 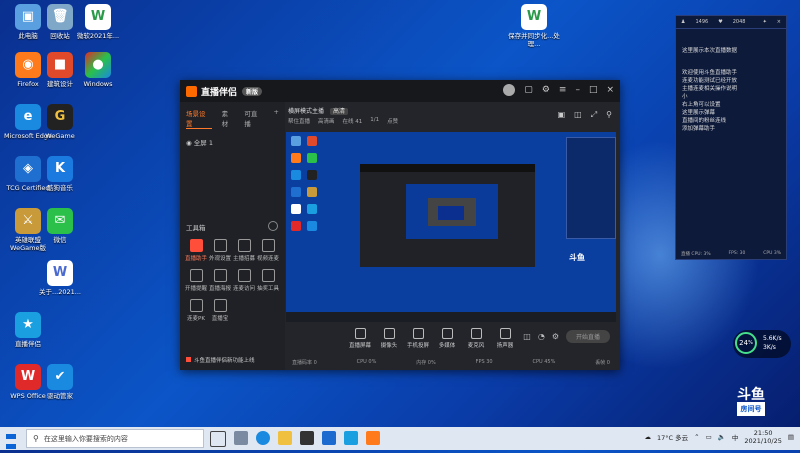 I want to click on timer-icon: ◔, so click(x=541, y=336).